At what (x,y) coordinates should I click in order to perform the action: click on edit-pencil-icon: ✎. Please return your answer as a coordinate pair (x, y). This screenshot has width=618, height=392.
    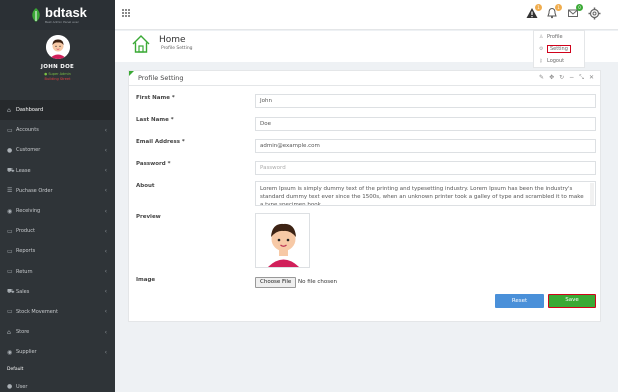
    Looking at the image, I should click on (541, 78).